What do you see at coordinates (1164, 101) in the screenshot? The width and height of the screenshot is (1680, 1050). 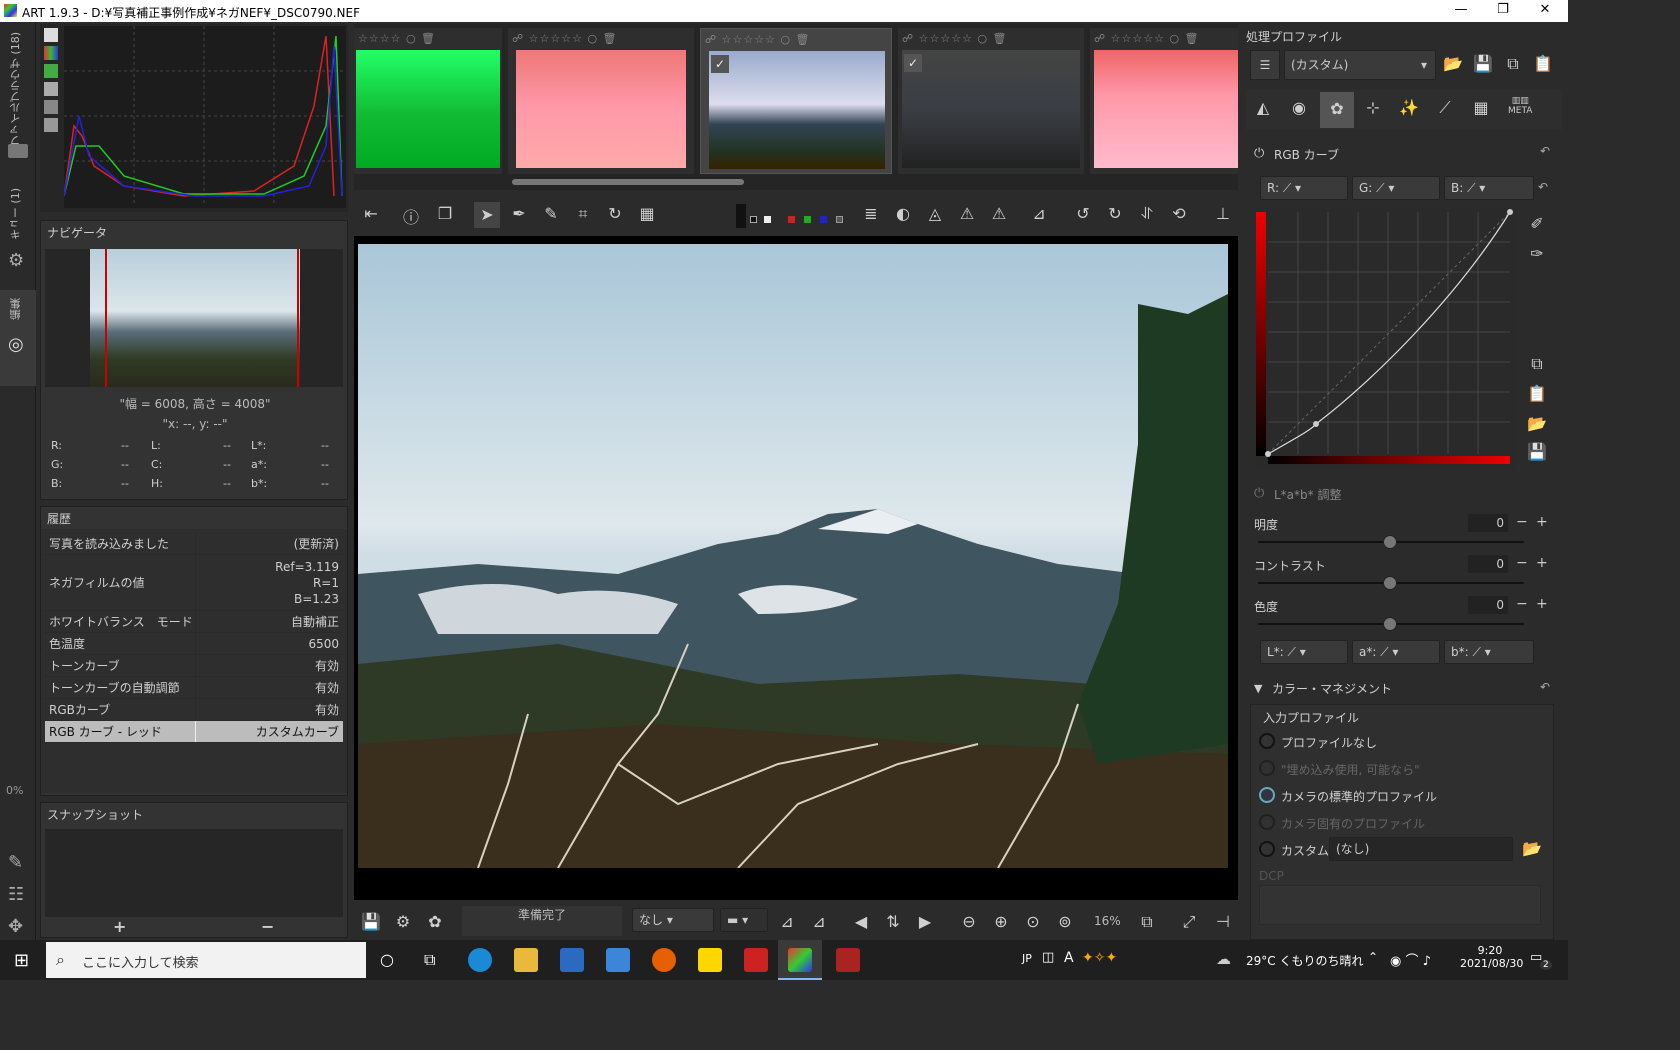 I see `thumbnail-5: ☍ ☆☆☆☆☆ ○ 🗑` at bounding box center [1164, 101].